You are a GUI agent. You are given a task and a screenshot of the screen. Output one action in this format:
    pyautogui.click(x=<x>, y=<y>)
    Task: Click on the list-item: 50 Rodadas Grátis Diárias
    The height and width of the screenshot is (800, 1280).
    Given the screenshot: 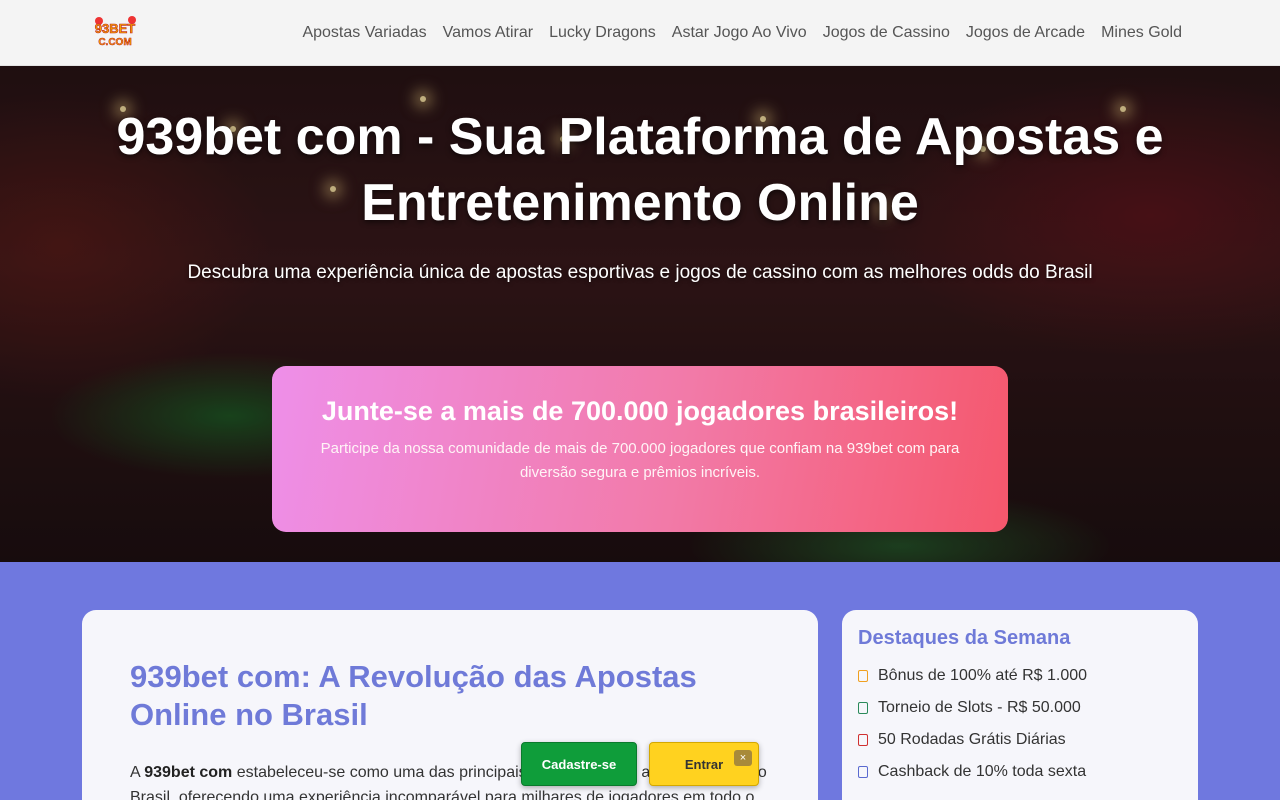 What is the action you would take?
    pyautogui.click(x=972, y=740)
    